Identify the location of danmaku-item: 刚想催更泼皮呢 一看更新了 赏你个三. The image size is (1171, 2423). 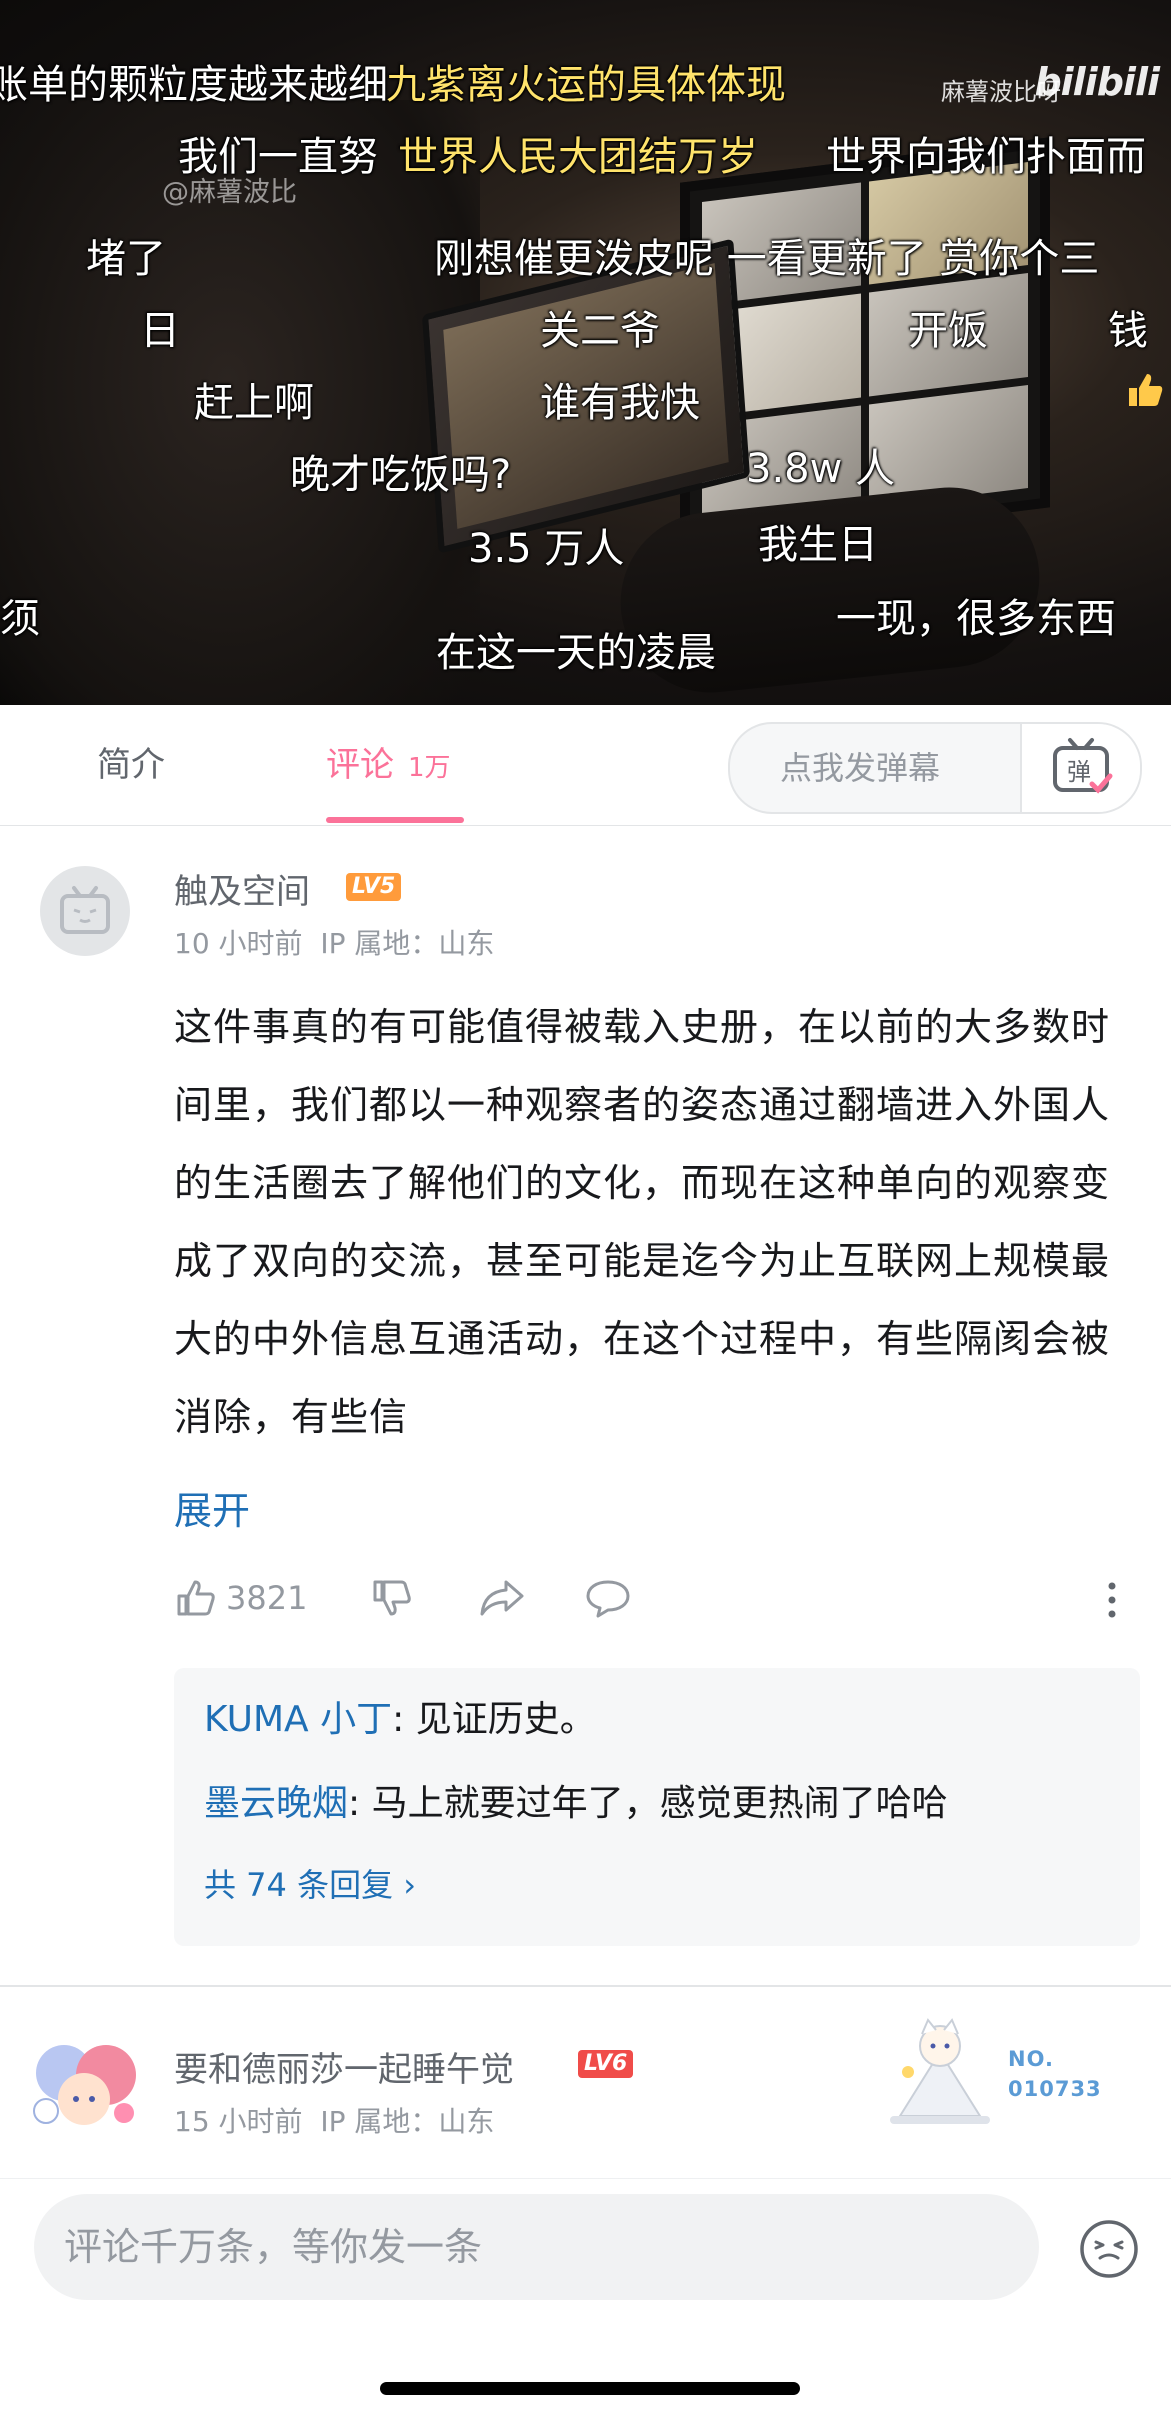
(767, 259).